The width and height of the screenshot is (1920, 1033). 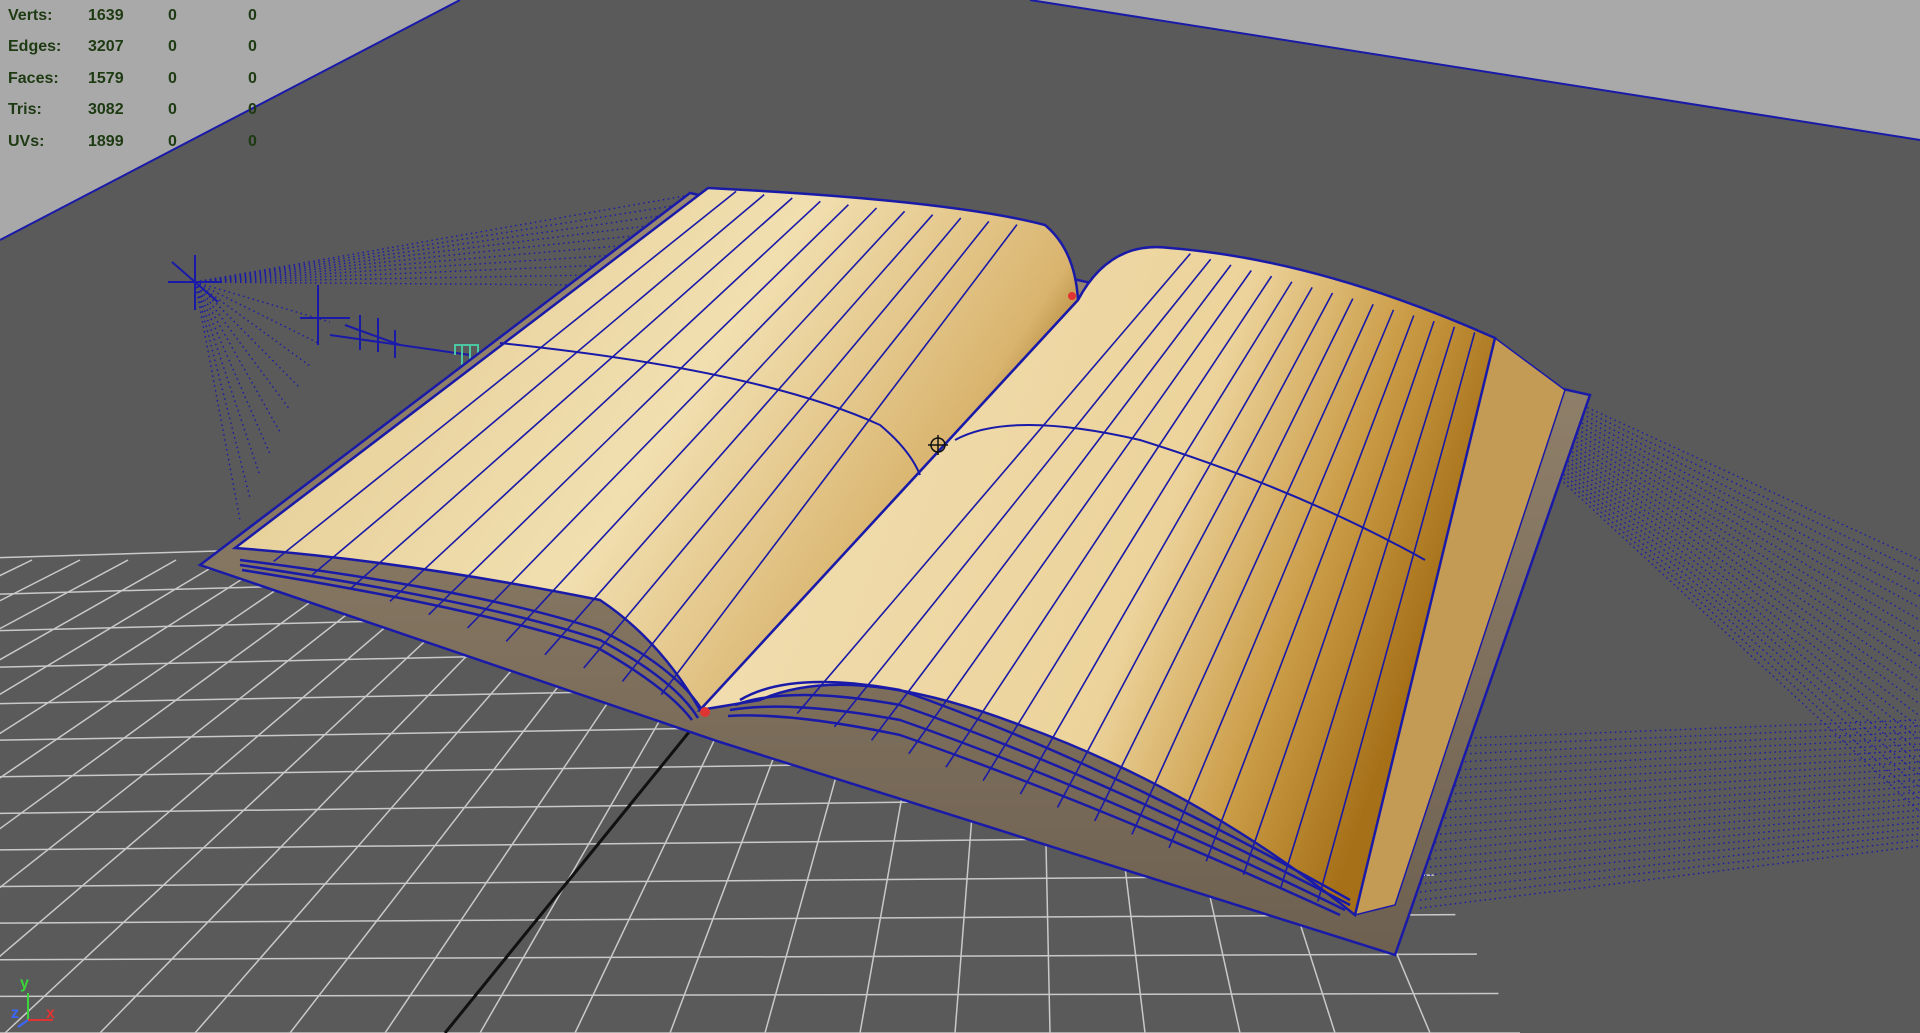 What do you see at coordinates (580, 866) in the screenshot?
I see `grid-origin-axis` at bounding box center [580, 866].